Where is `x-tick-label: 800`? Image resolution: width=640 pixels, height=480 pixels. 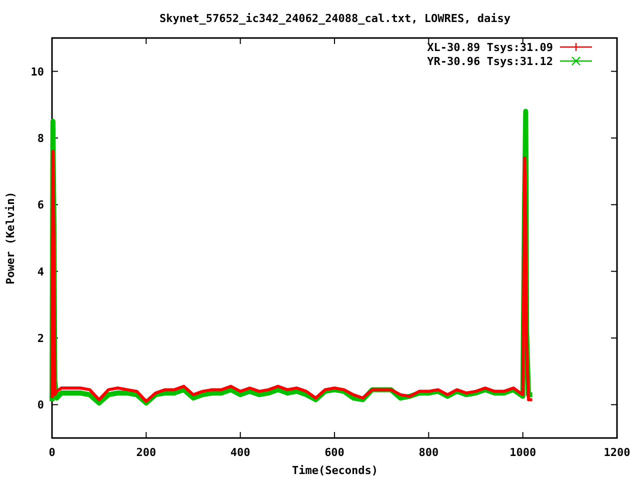 x-tick-label: 800 is located at coordinates (428, 452).